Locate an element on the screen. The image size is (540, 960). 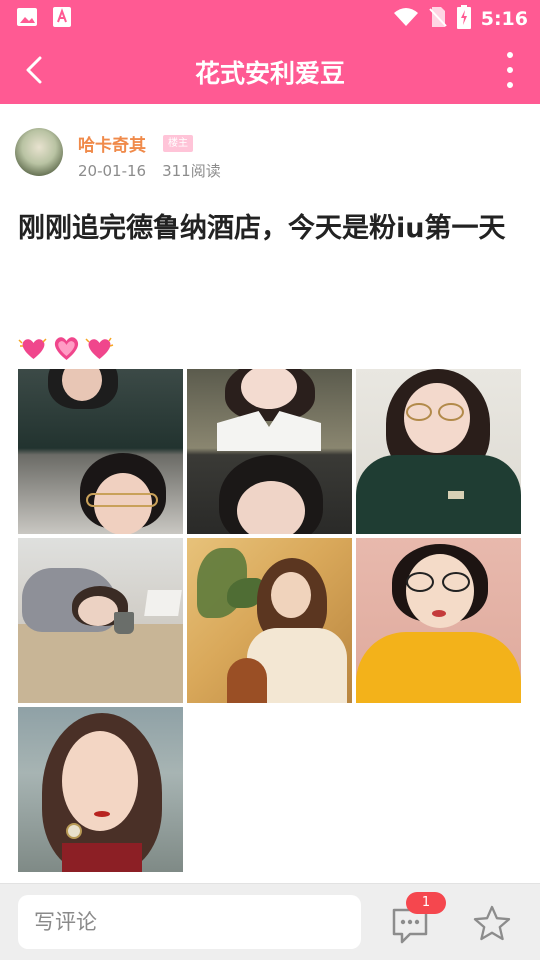
app-bar: 花式安利爱豆 is located at coordinates (270, 70).